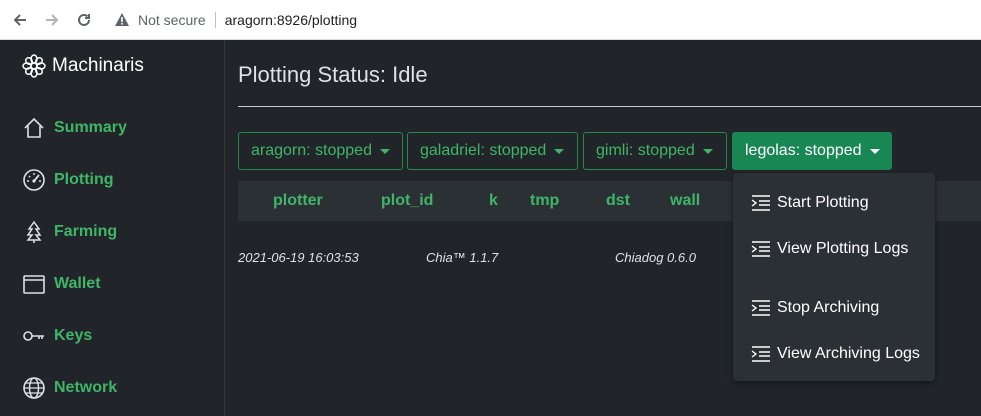  I want to click on browser-toolbar: Not secure aragorn:8926/plotting, so click(490, 20).